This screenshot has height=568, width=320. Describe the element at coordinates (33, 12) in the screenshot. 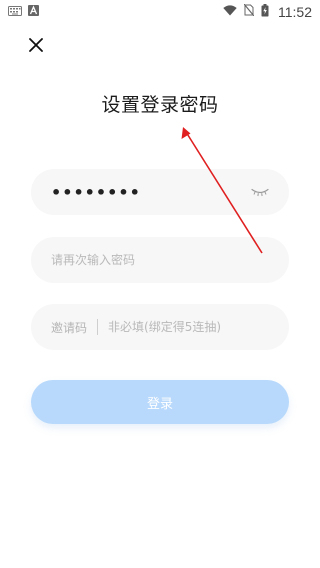

I see `font-a-icon` at that location.